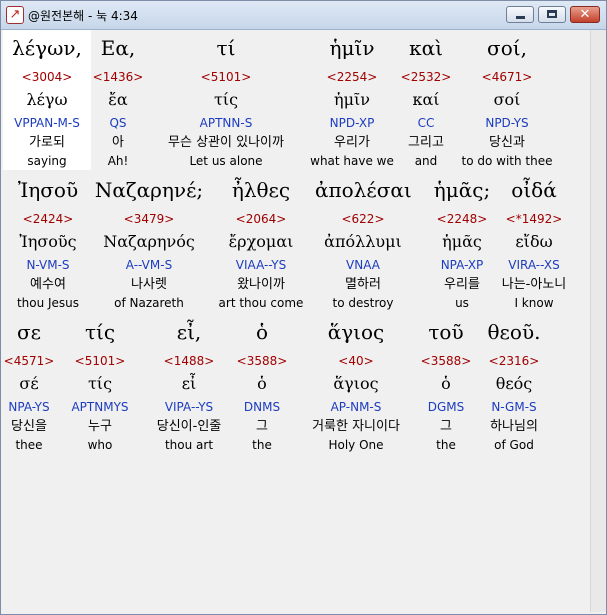  I want to click on word-token: καὶ <2532> καί CC 그리고 and, so click(426, 100).